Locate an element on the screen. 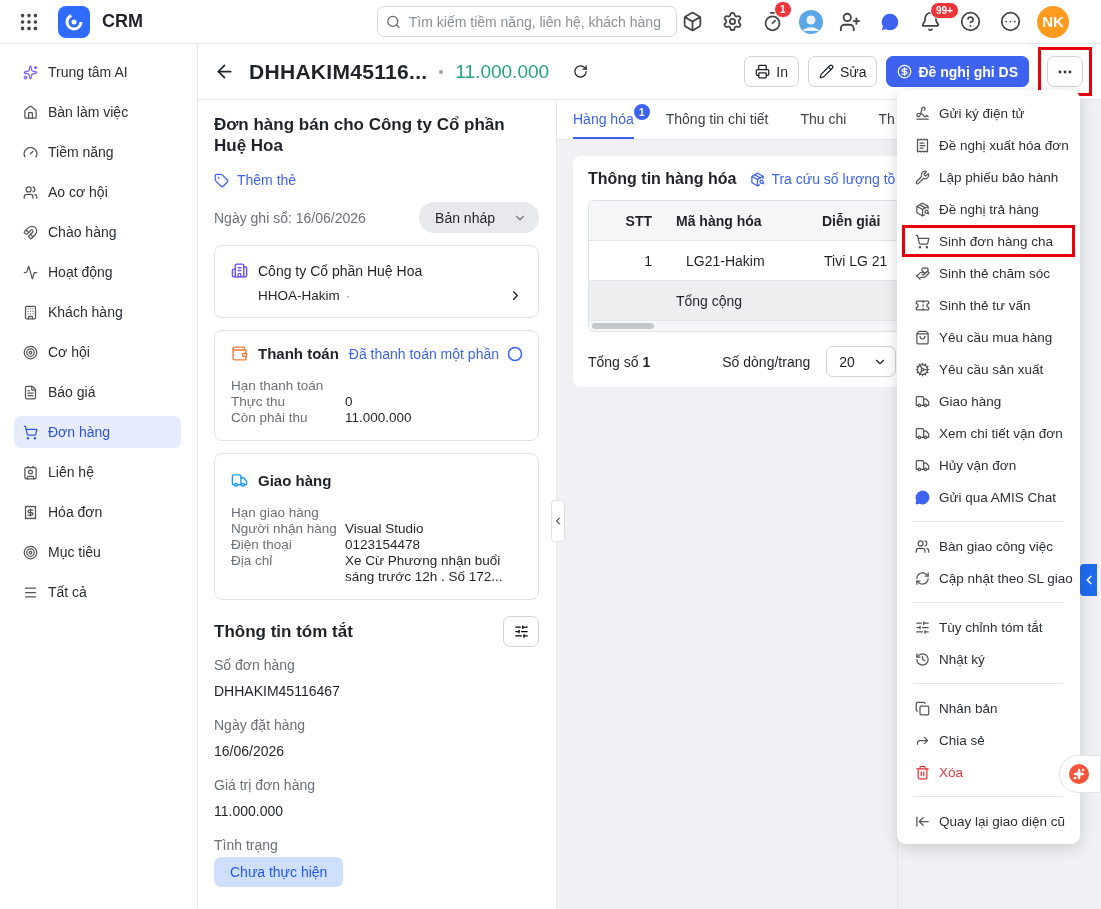 Image resolution: width=1101 pixels, height=909 pixels. truck-icon is located at coordinates (922, 401).